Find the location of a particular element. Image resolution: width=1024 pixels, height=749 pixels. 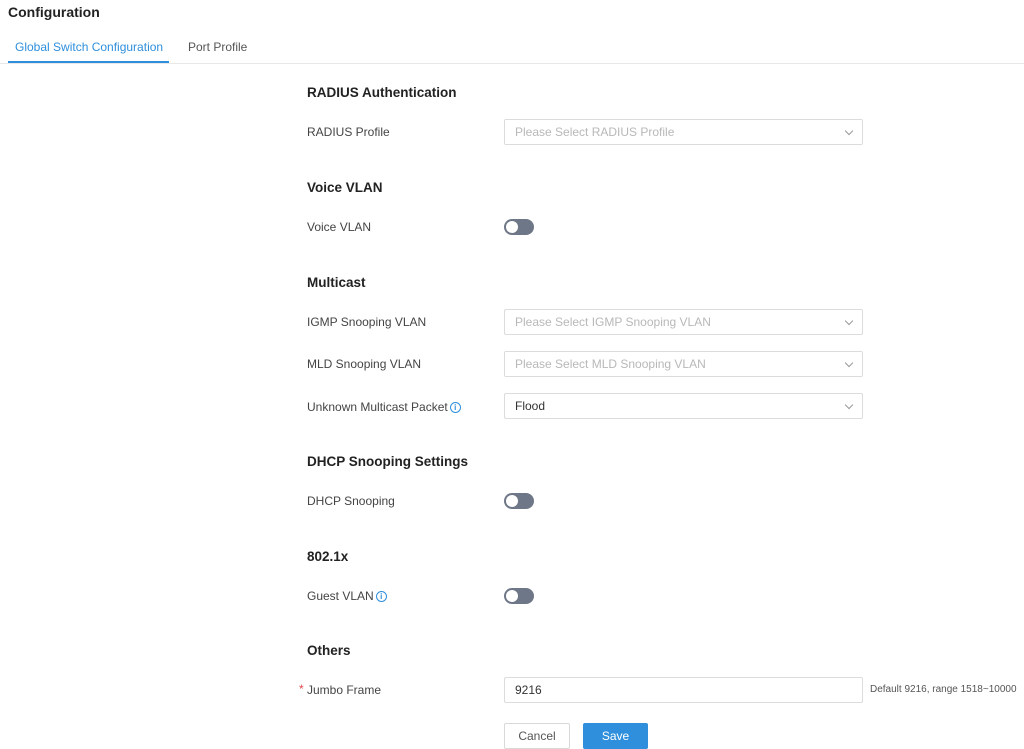

section-title-multicast: Multicast is located at coordinates (336, 282).